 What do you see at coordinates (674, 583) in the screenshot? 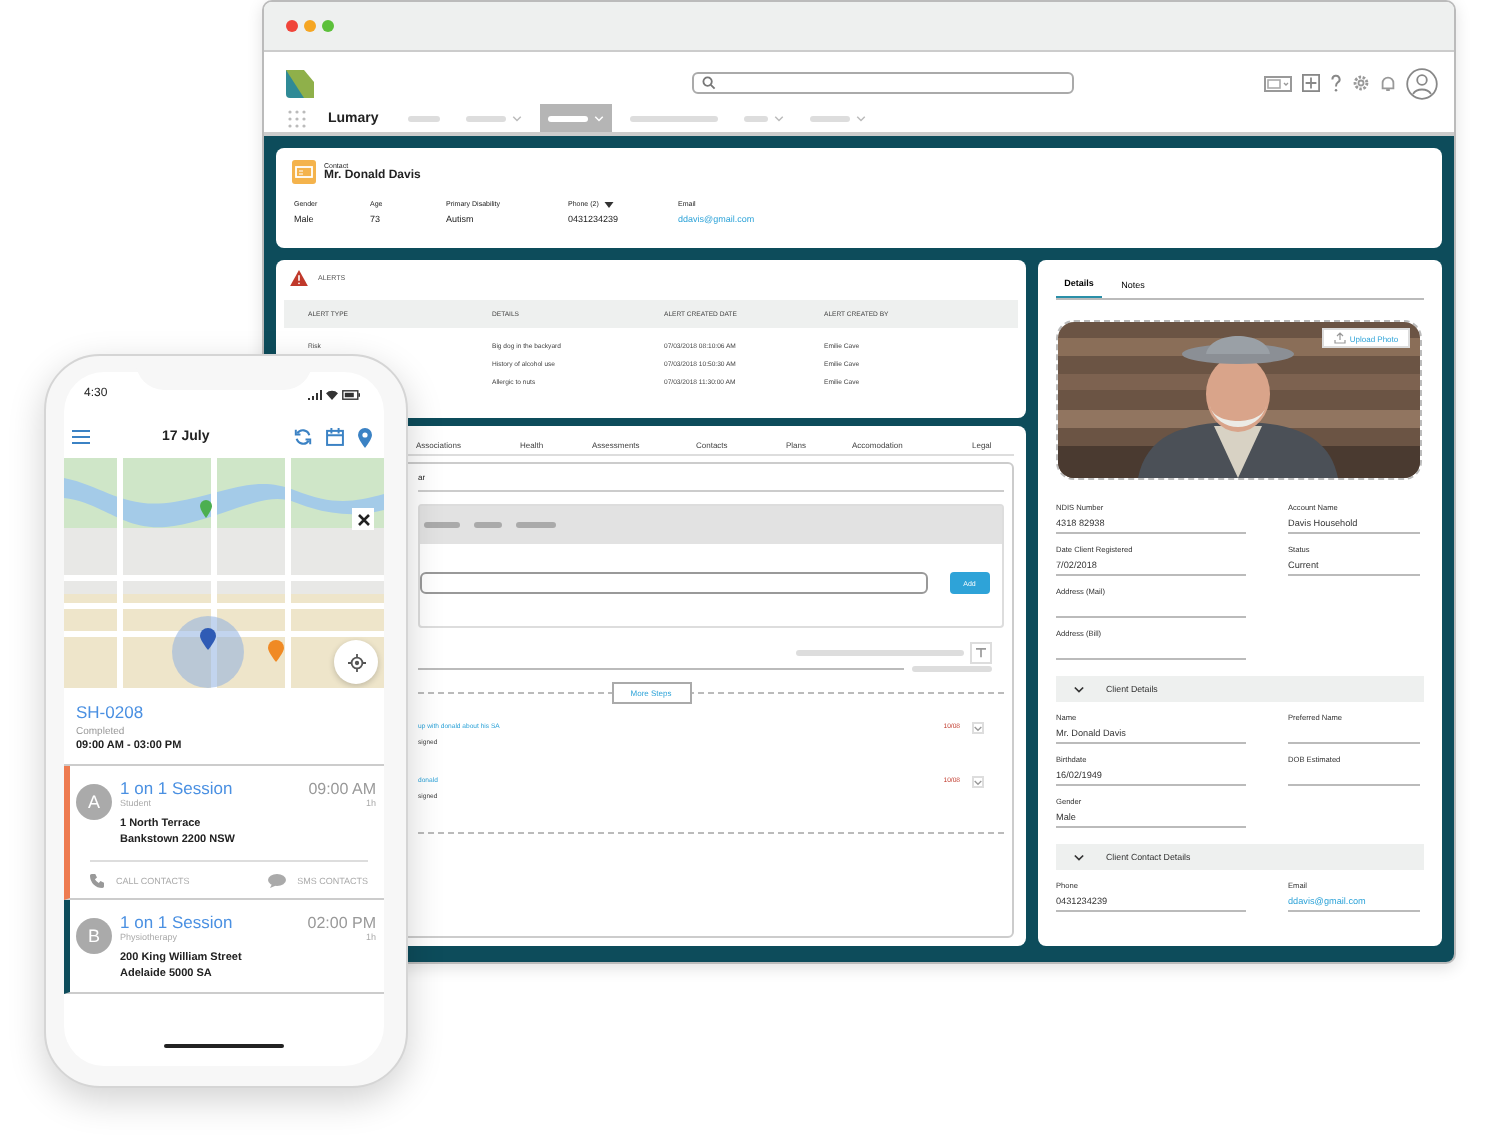
I see `input-field` at bounding box center [674, 583].